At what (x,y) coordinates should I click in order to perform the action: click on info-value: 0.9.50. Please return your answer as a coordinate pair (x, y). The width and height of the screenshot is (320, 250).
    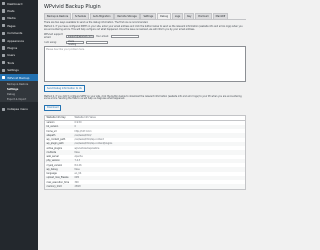
    Looking at the image, I should click on (78, 123).